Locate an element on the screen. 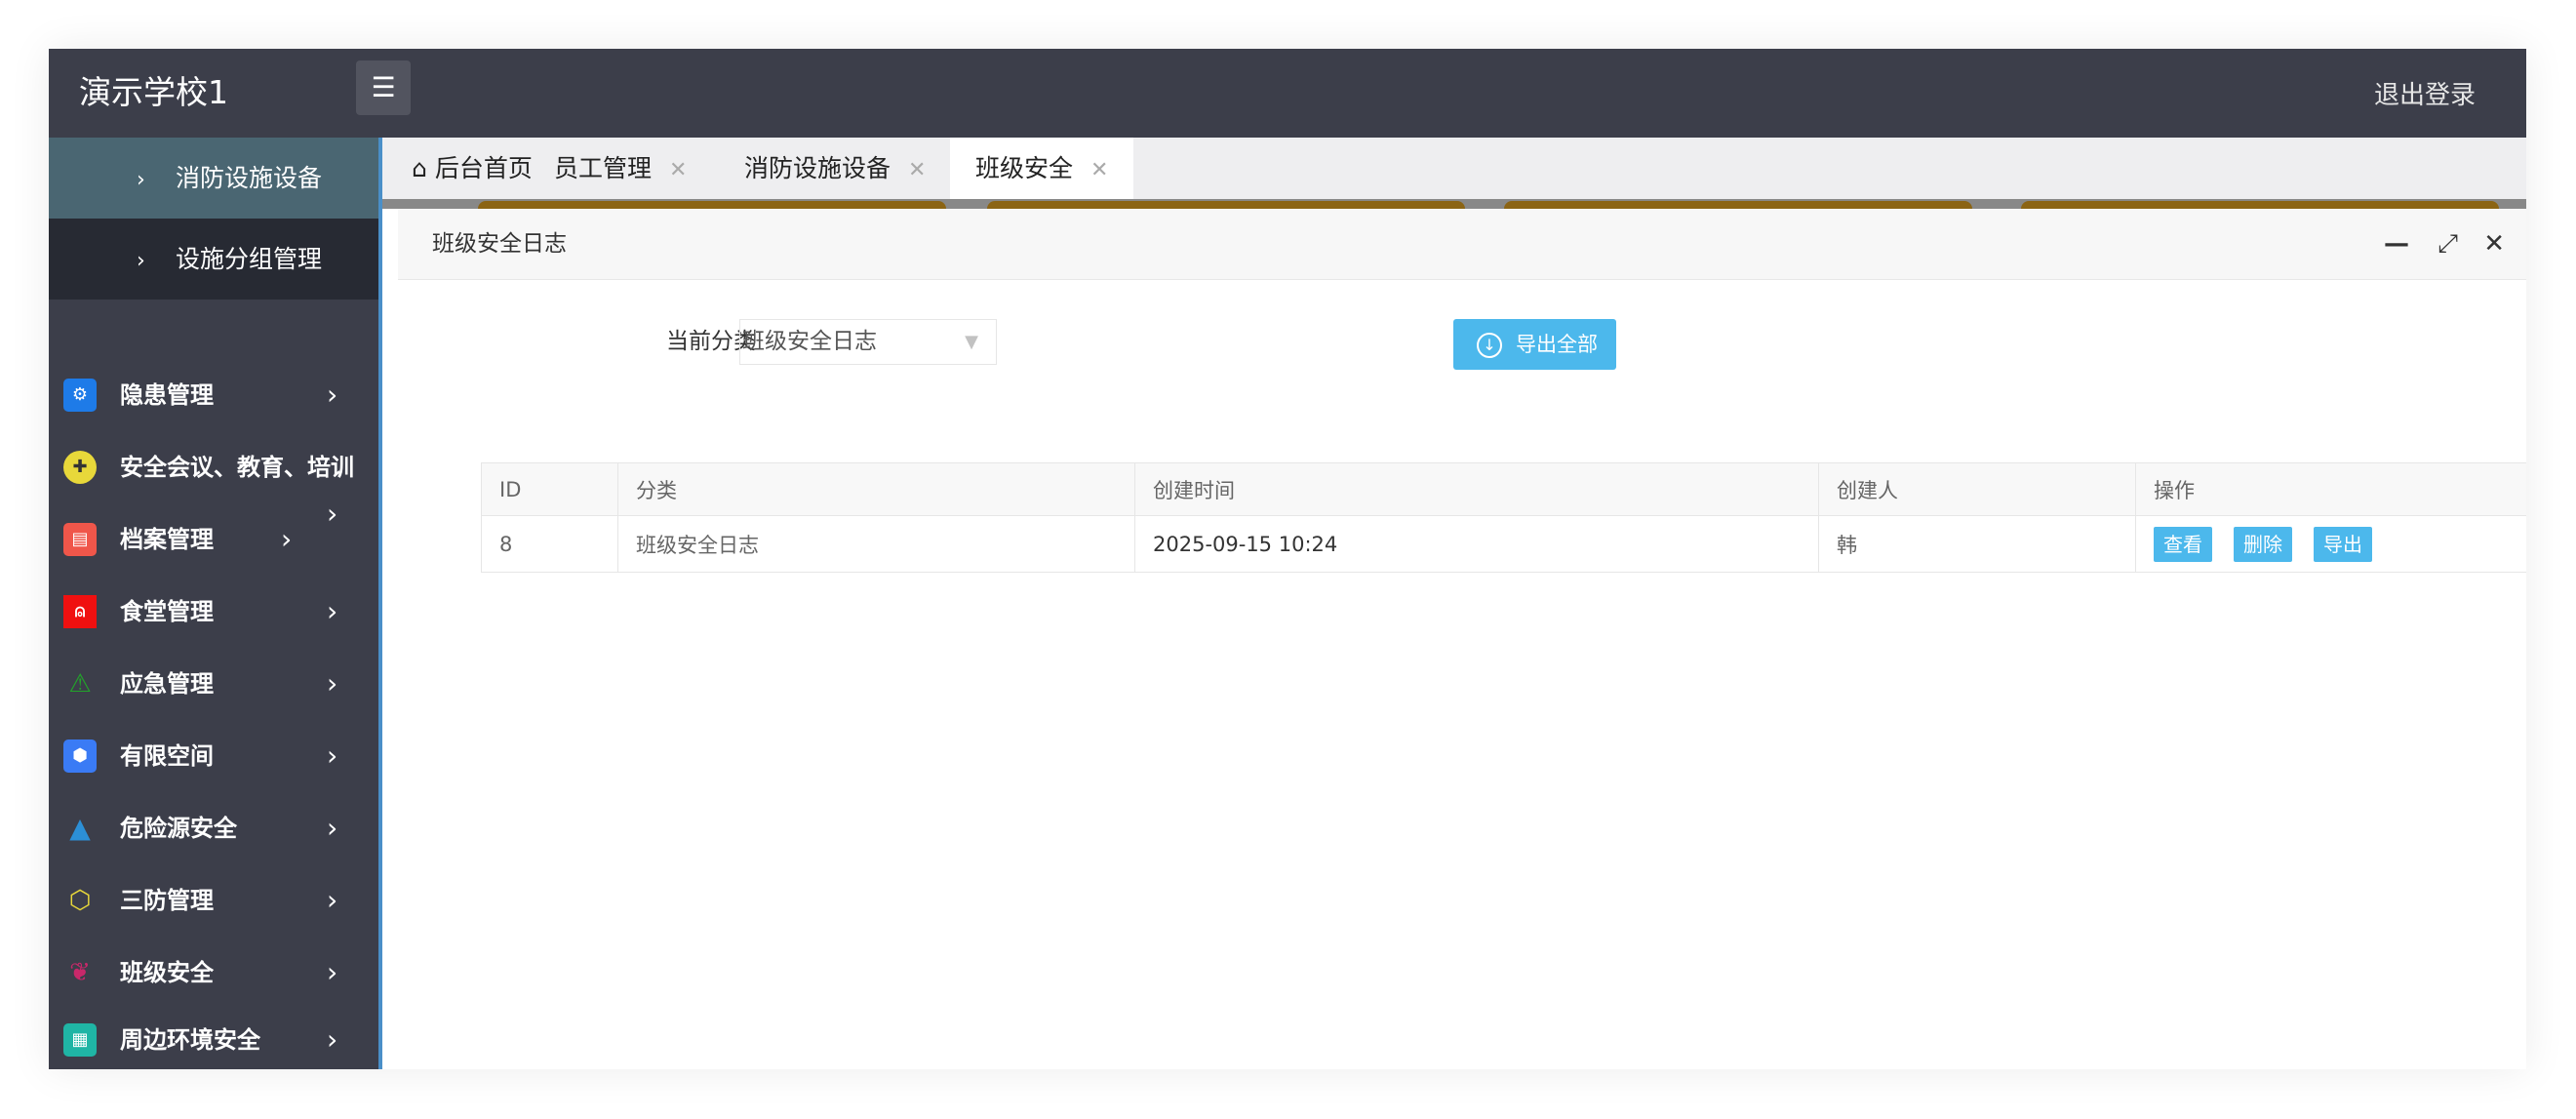 The image size is (2576, 1119). cell-created: 2025-09-15 10:24 is located at coordinates (1476, 544).